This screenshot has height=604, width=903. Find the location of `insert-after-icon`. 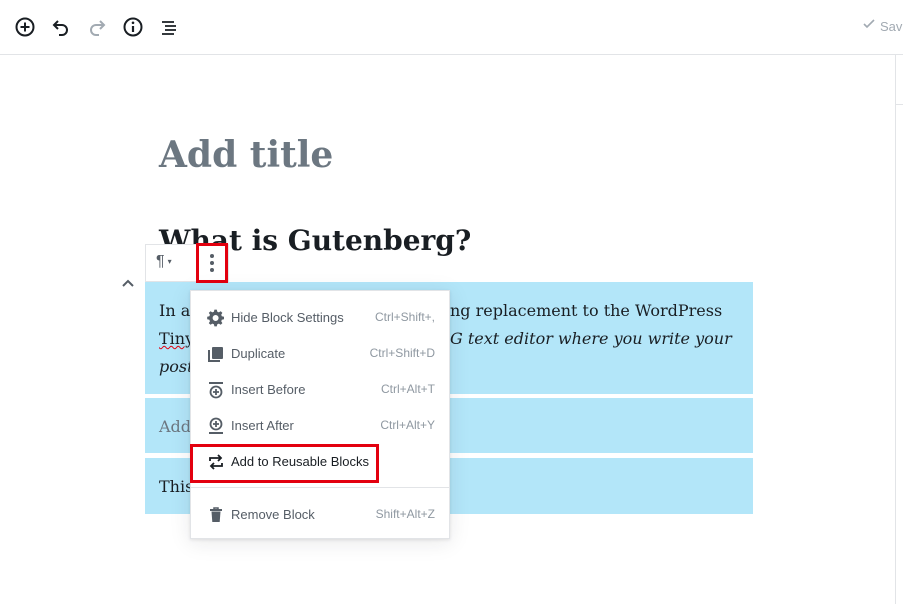

insert-after-icon is located at coordinates (216, 426).